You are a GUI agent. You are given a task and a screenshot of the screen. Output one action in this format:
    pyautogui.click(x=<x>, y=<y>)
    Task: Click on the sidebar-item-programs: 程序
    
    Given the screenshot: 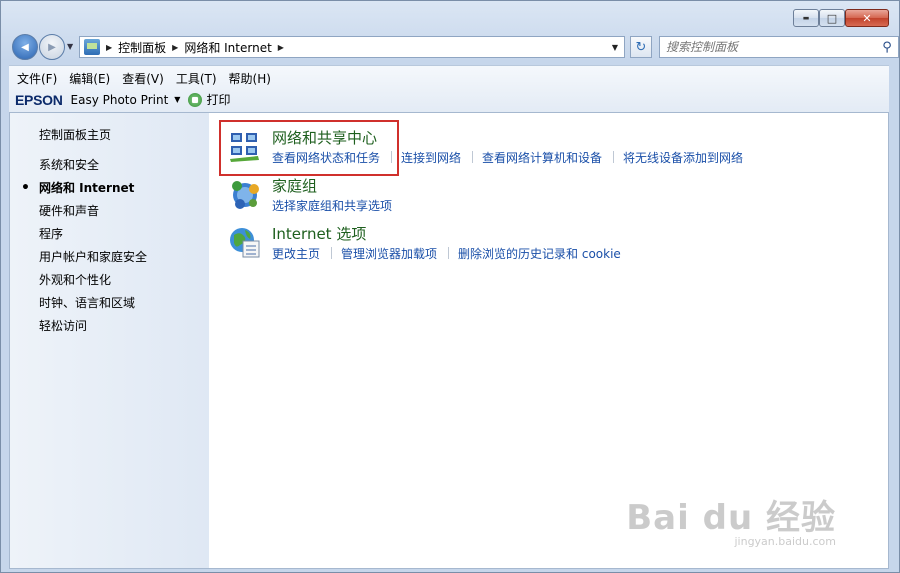 What is the action you would take?
    pyautogui.click(x=93, y=238)
    